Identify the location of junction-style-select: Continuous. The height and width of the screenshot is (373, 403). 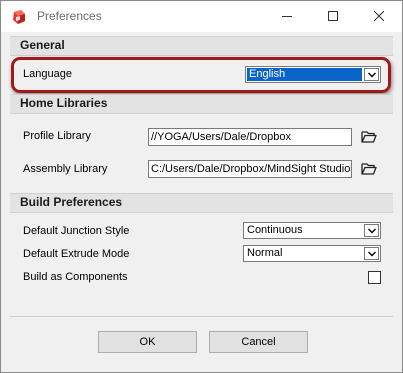
(312, 230).